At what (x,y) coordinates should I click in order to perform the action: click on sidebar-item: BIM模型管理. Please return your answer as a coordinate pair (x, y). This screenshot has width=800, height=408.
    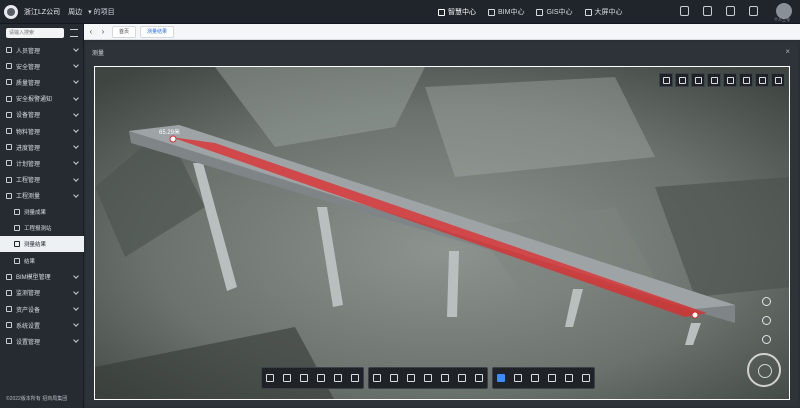
    Looking at the image, I should click on (42, 277).